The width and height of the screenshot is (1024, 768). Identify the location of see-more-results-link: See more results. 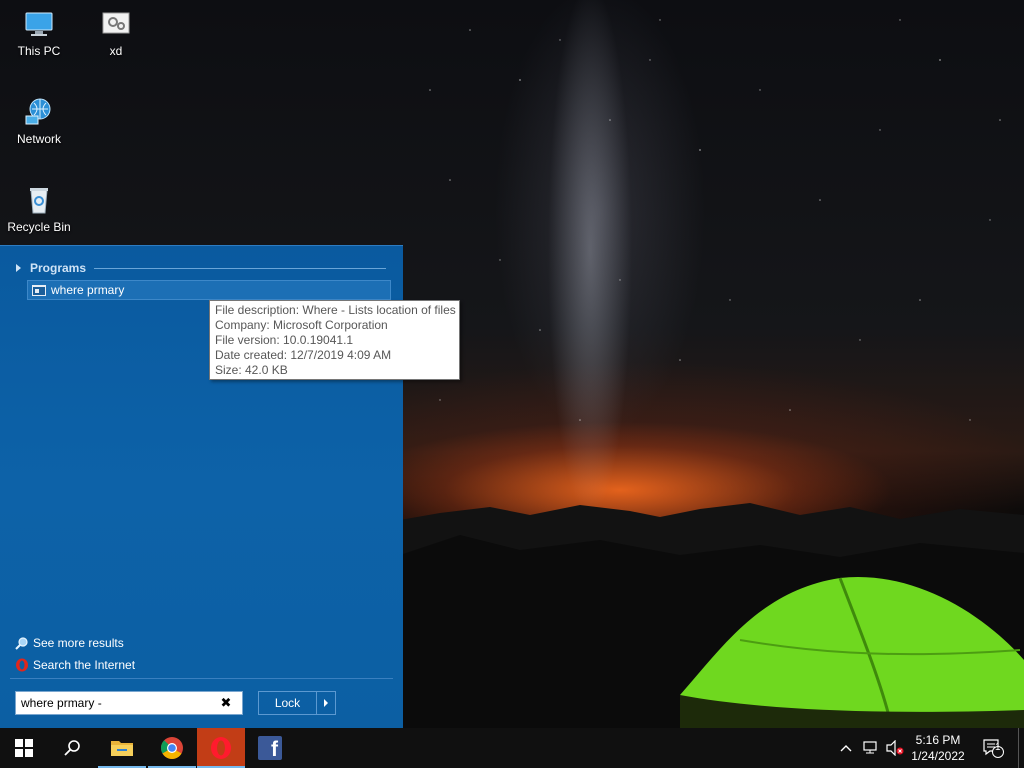
(69, 643).